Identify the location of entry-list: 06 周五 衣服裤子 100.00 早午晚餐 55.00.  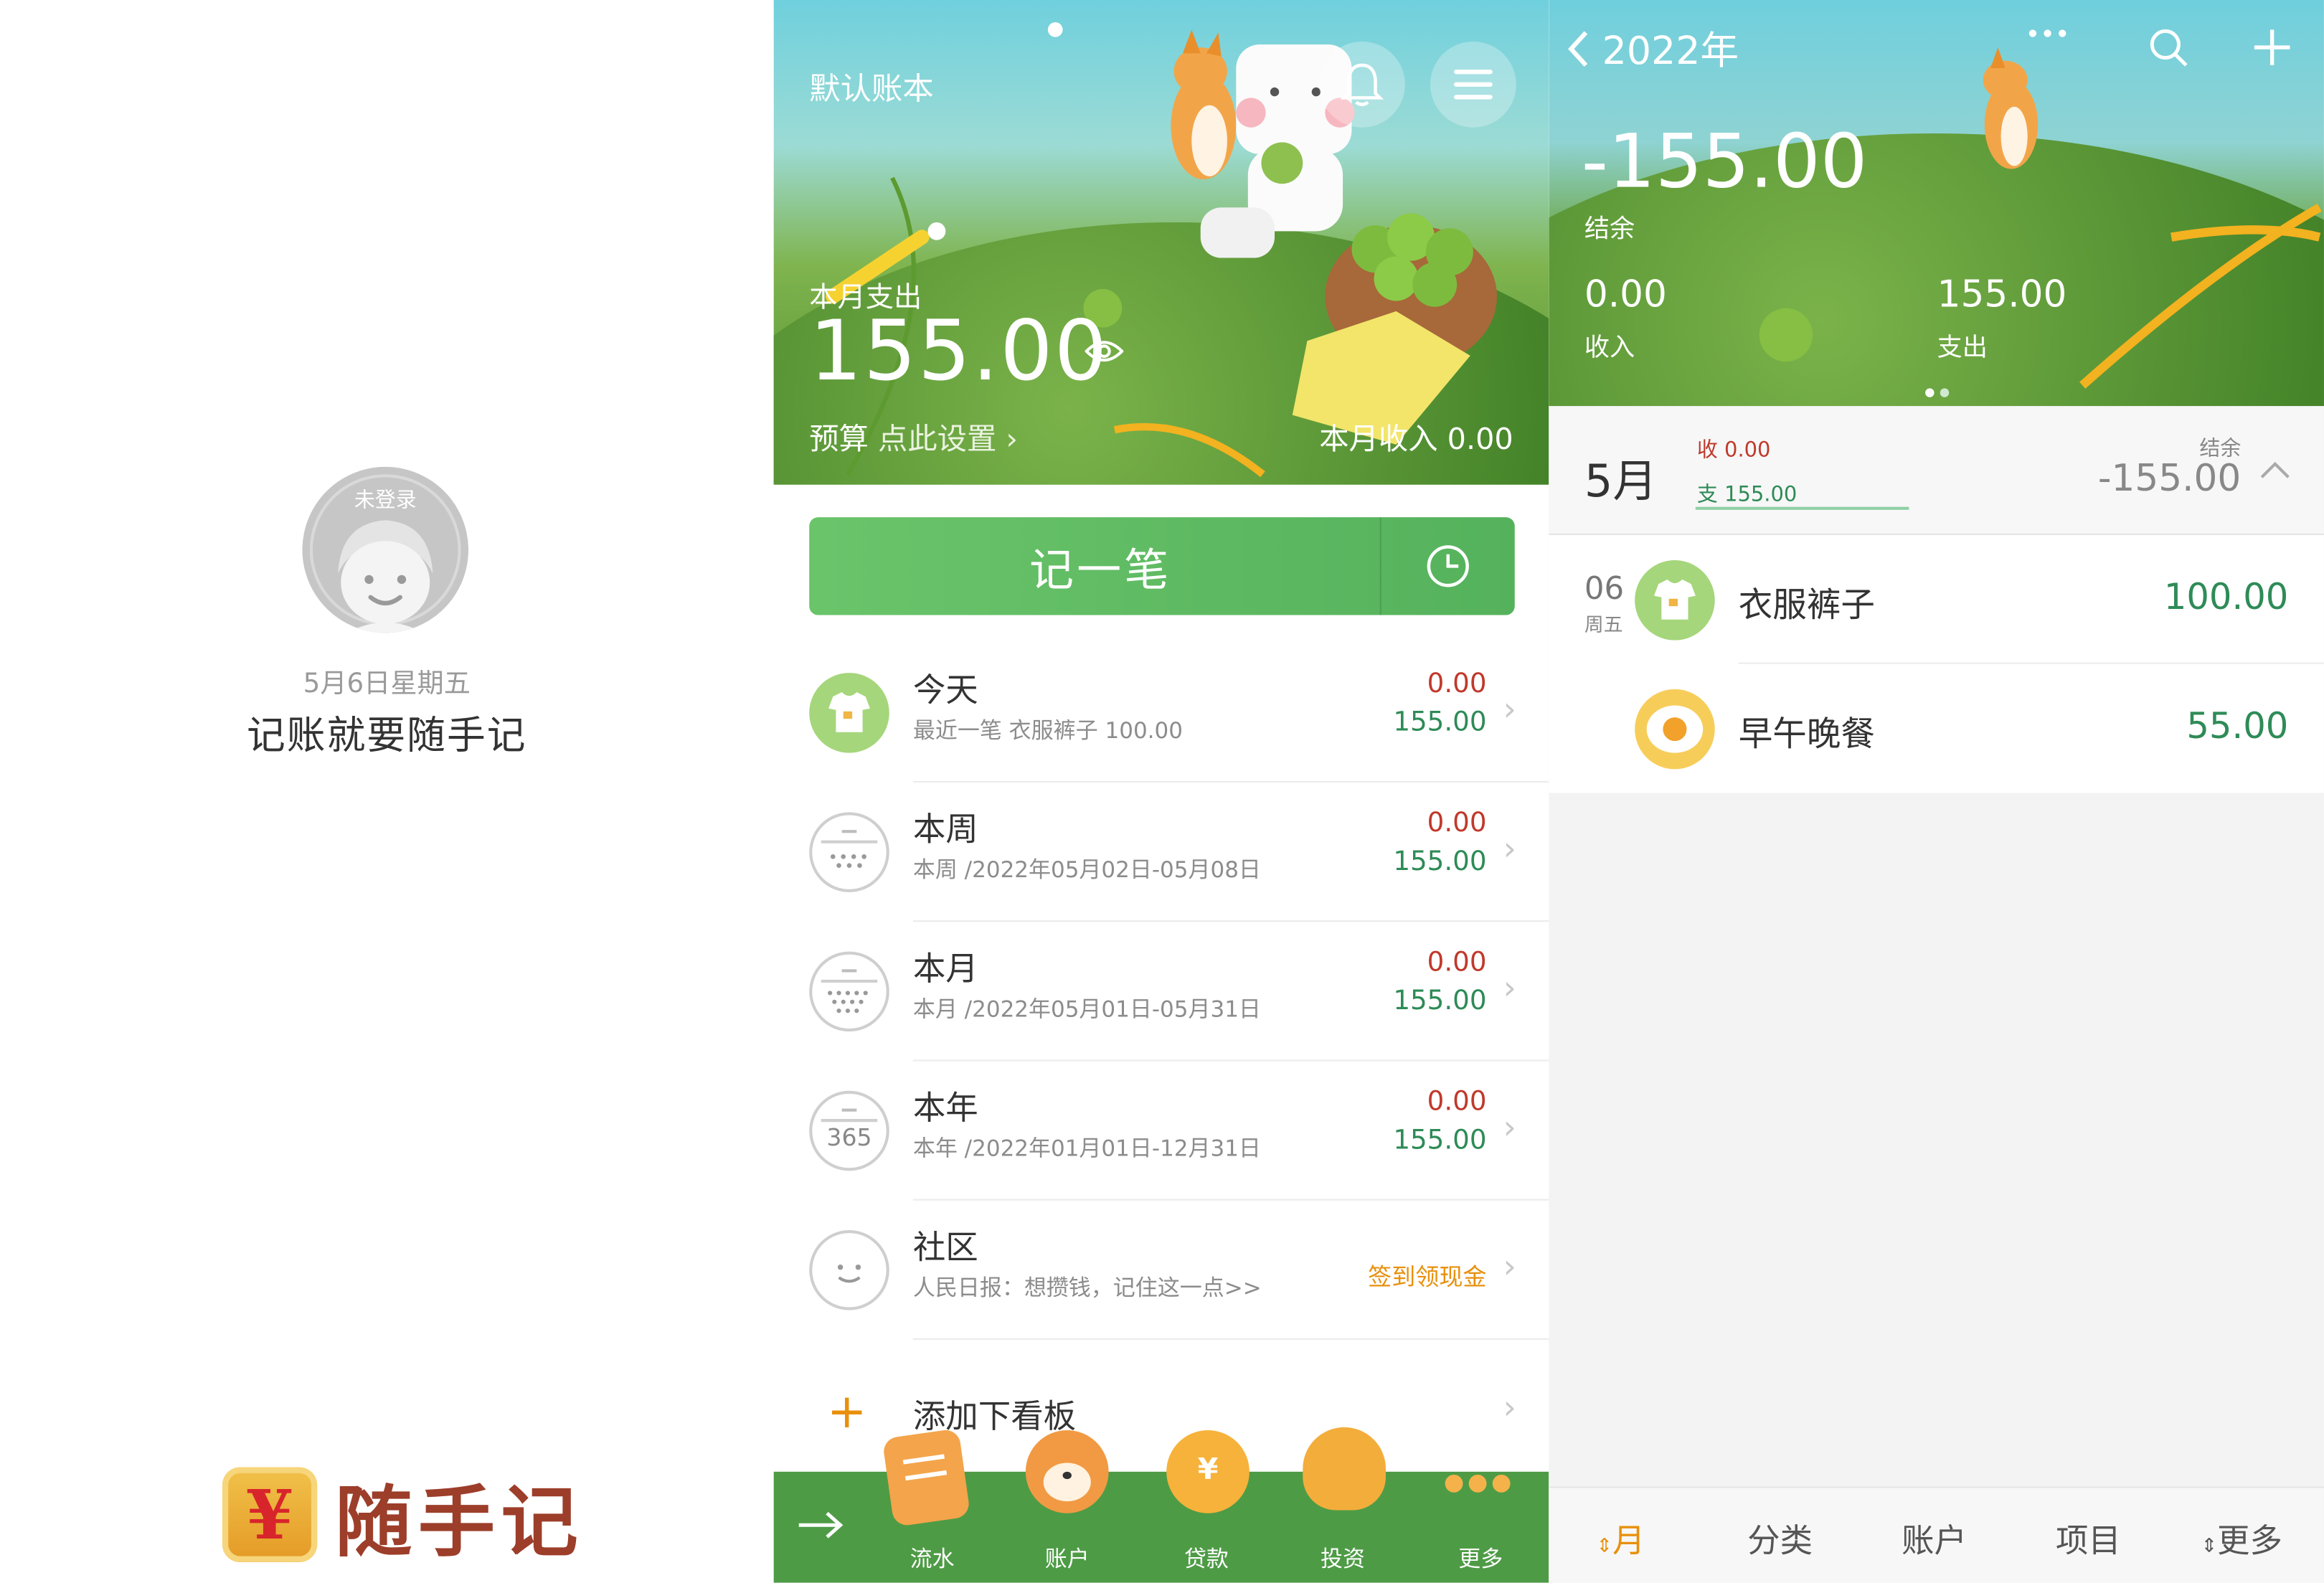
(1936, 663).